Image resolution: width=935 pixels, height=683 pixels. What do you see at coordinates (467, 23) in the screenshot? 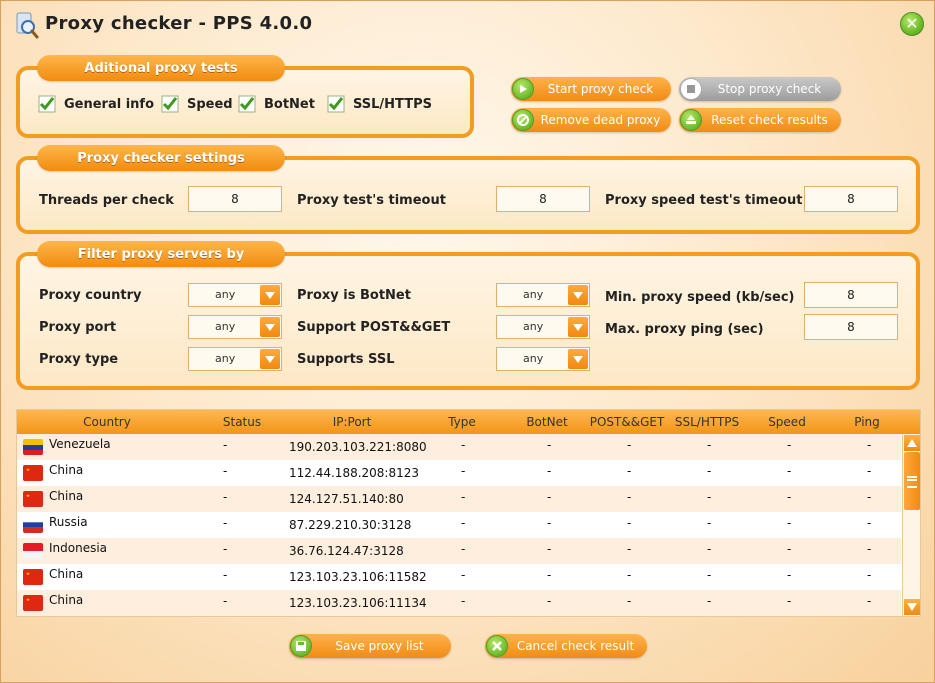
I see `title-bar: Proxy checker - PPS 4.0.0 ✕` at bounding box center [467, 23].